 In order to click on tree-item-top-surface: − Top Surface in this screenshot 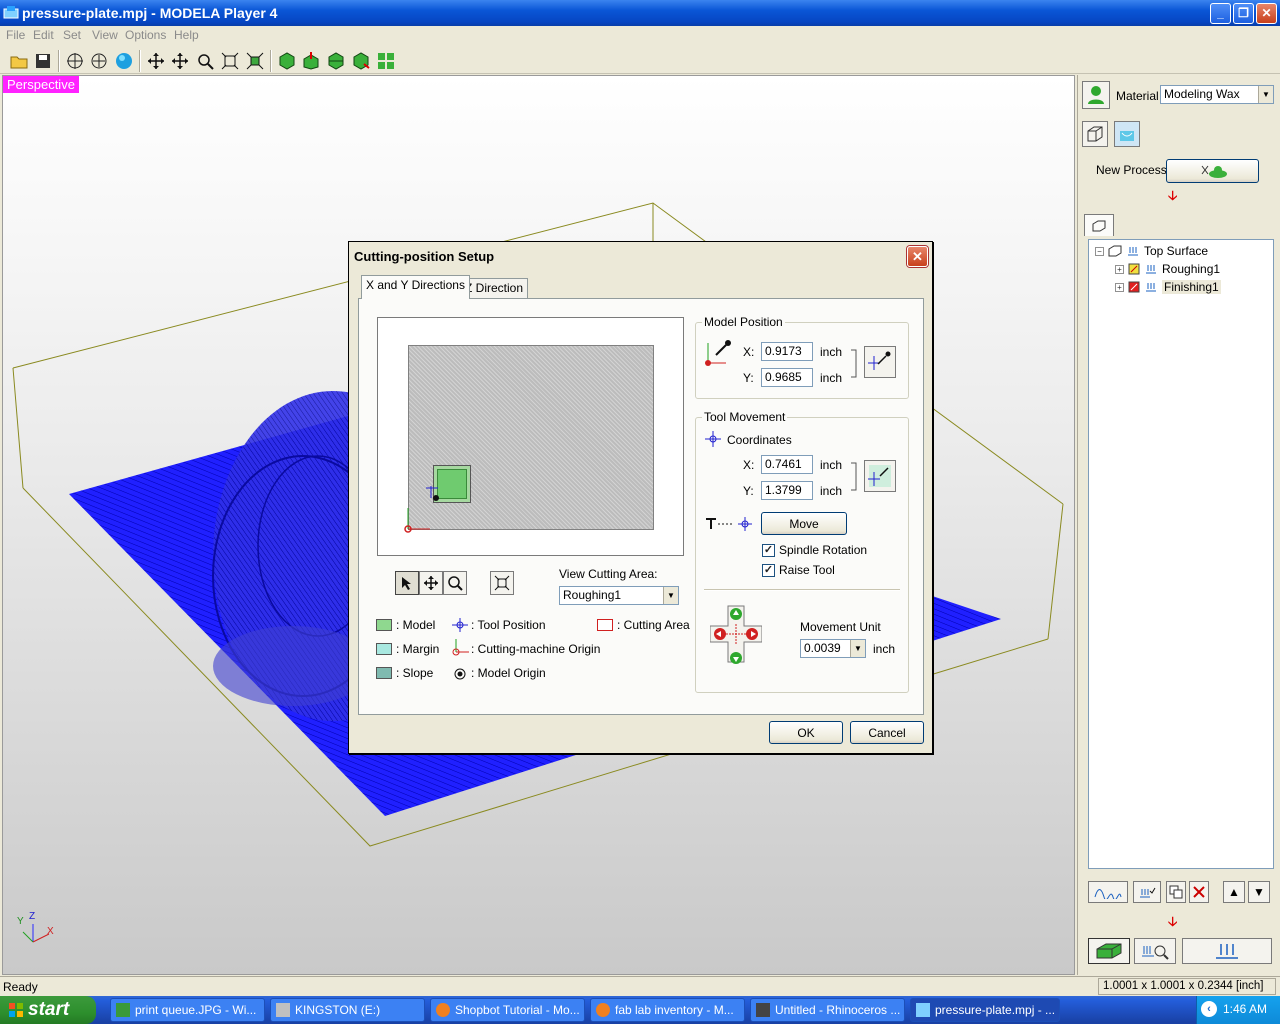, I will do `click(1151, 251)`.